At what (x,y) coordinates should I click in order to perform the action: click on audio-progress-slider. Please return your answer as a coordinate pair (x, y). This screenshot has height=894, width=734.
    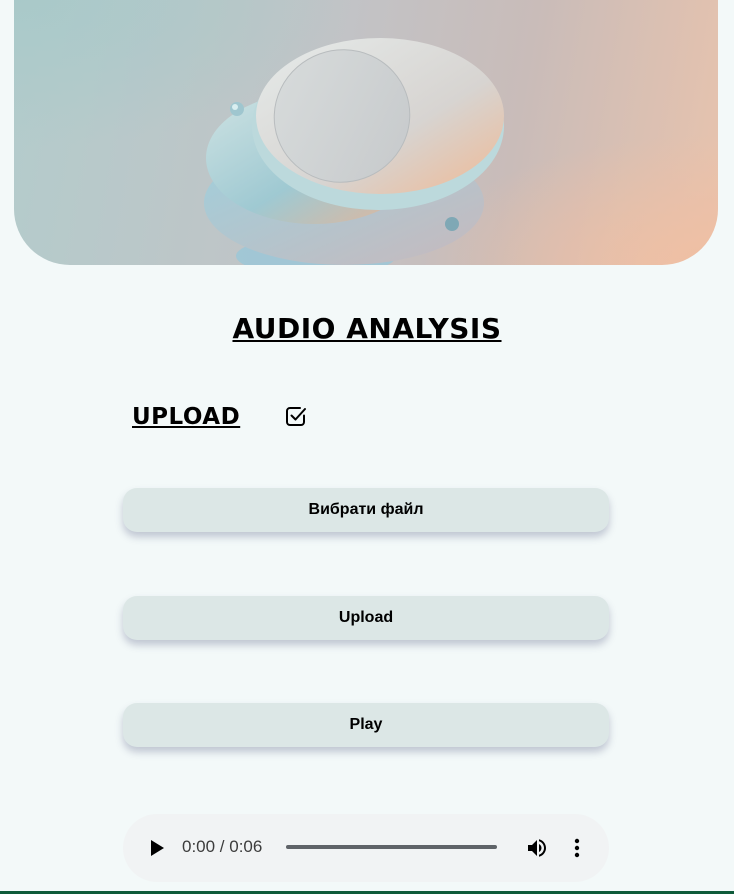
    Looking at the image, I should click on (391, 847).